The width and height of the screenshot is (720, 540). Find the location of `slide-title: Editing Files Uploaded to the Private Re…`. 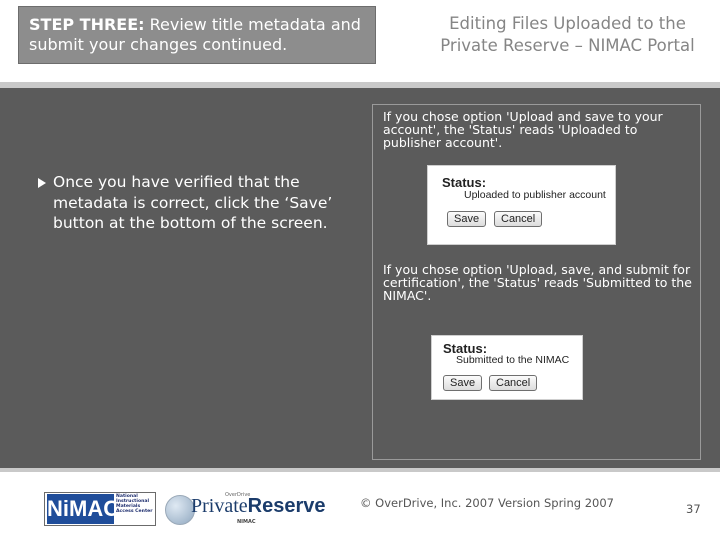

slide-title: Editing Files Uploaded to the Private Re… is located at coordinates (567, 35).